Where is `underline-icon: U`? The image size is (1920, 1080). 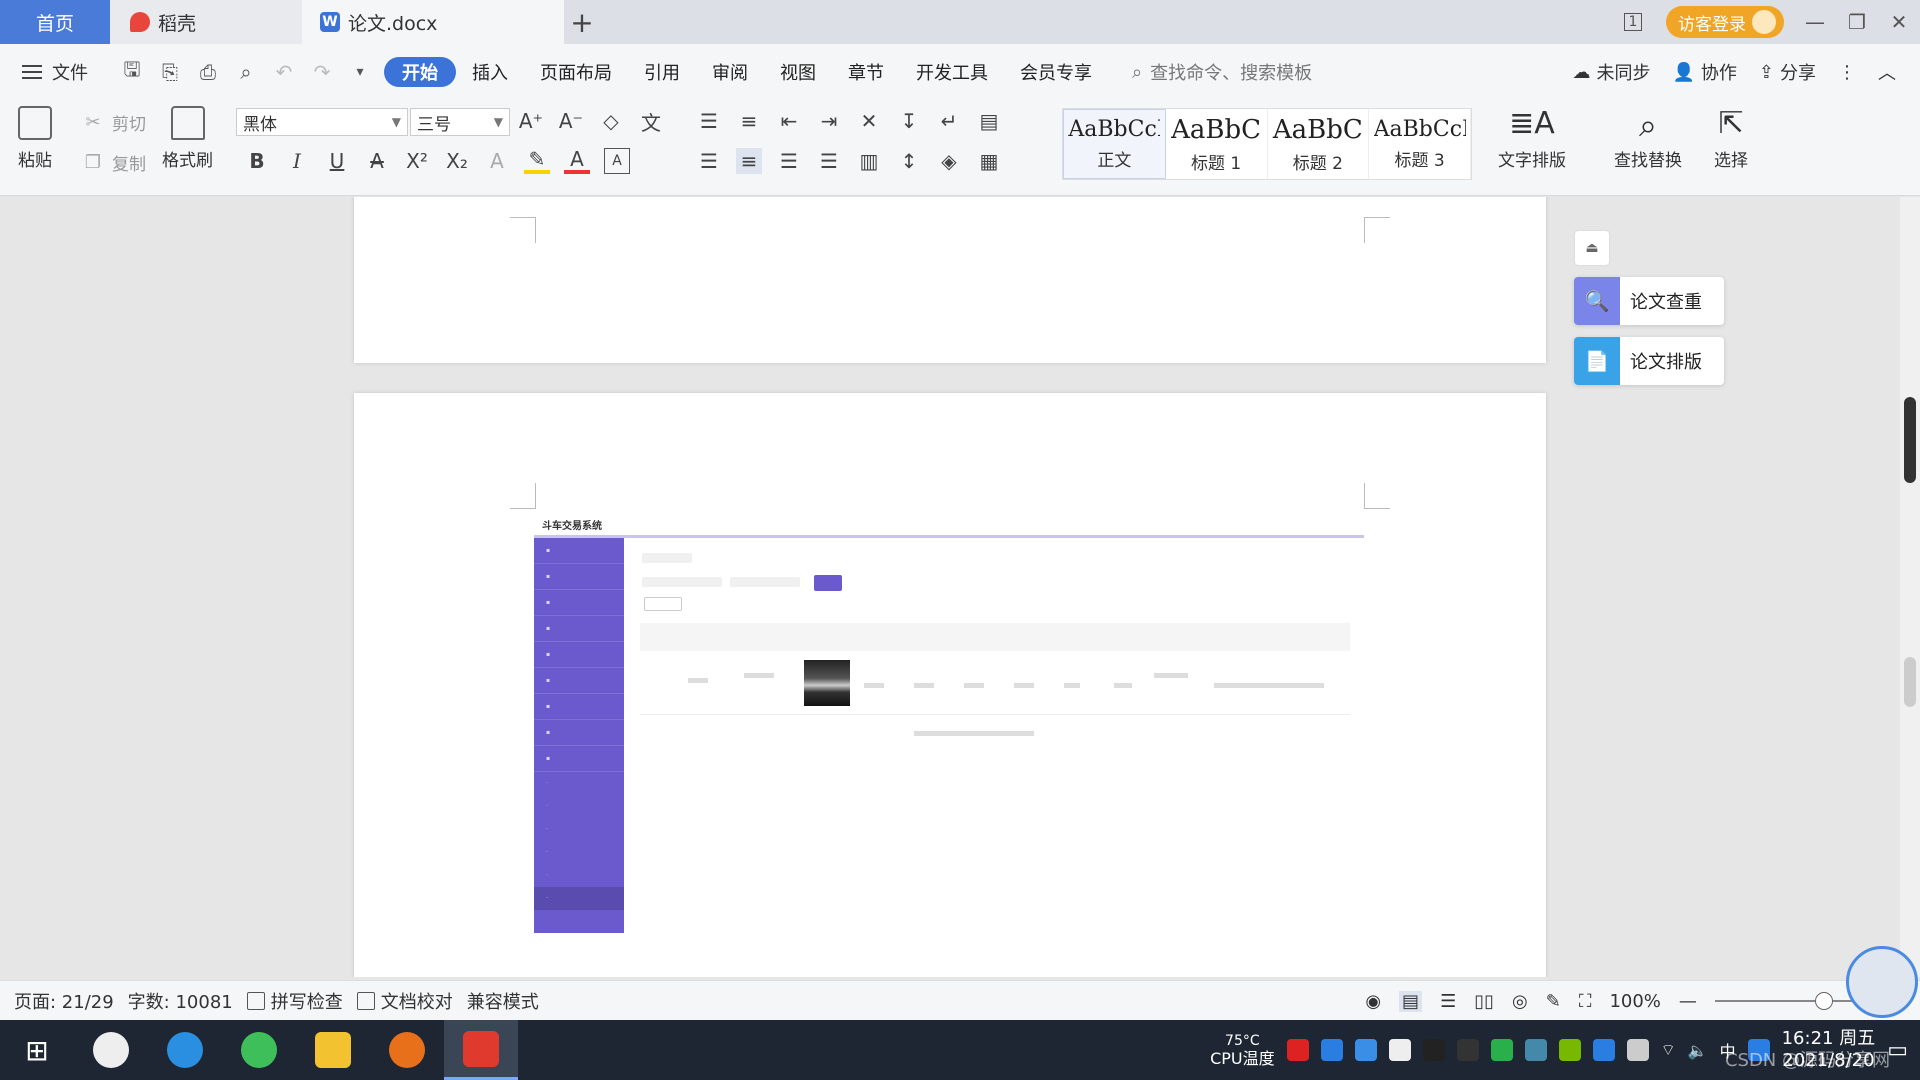
underline-icon: U is located at coordinates (337, 161).